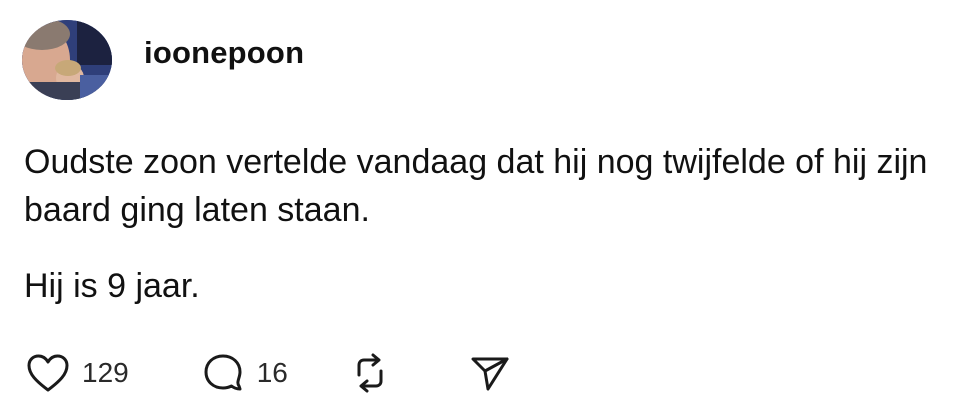 Image resolution: width=966 pixels, height=420 pixels. I want to click on post-header: ioonepoon, so click(163, 60).